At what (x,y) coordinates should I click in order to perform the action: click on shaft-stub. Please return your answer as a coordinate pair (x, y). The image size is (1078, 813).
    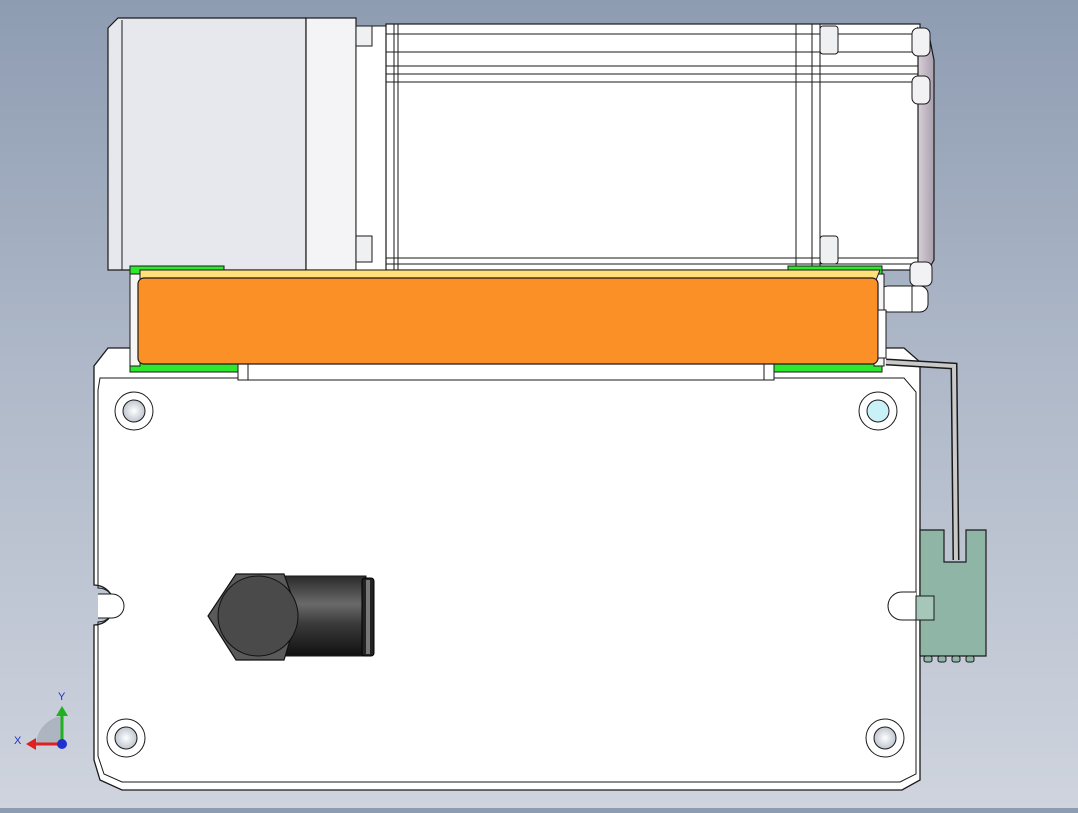
    Looking at the image, I should click on (904, 299).